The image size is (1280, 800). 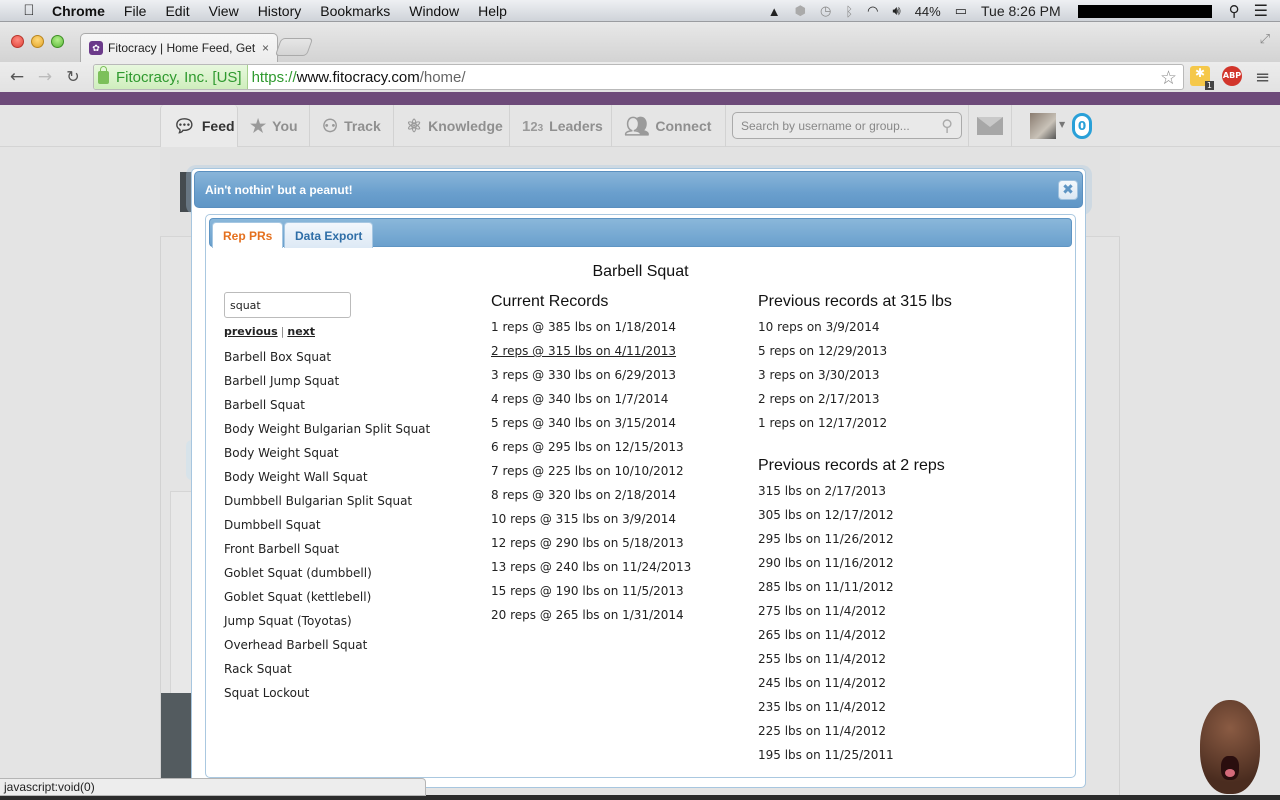 I want to click on menu-view: View, so click(x=224, y=11).